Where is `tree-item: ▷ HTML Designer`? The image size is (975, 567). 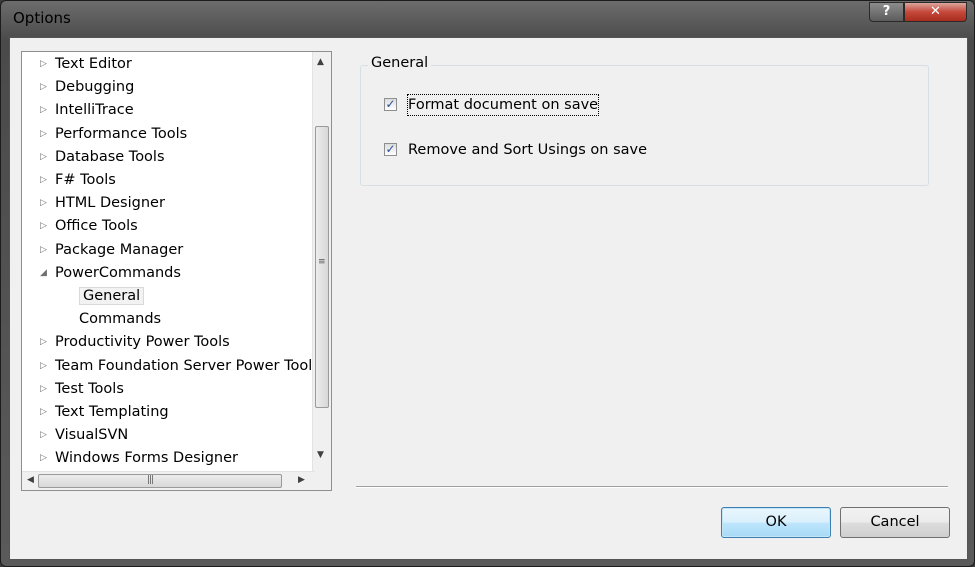
tree-item: ▷ HTML Designer is located at coordinates (102, 203).